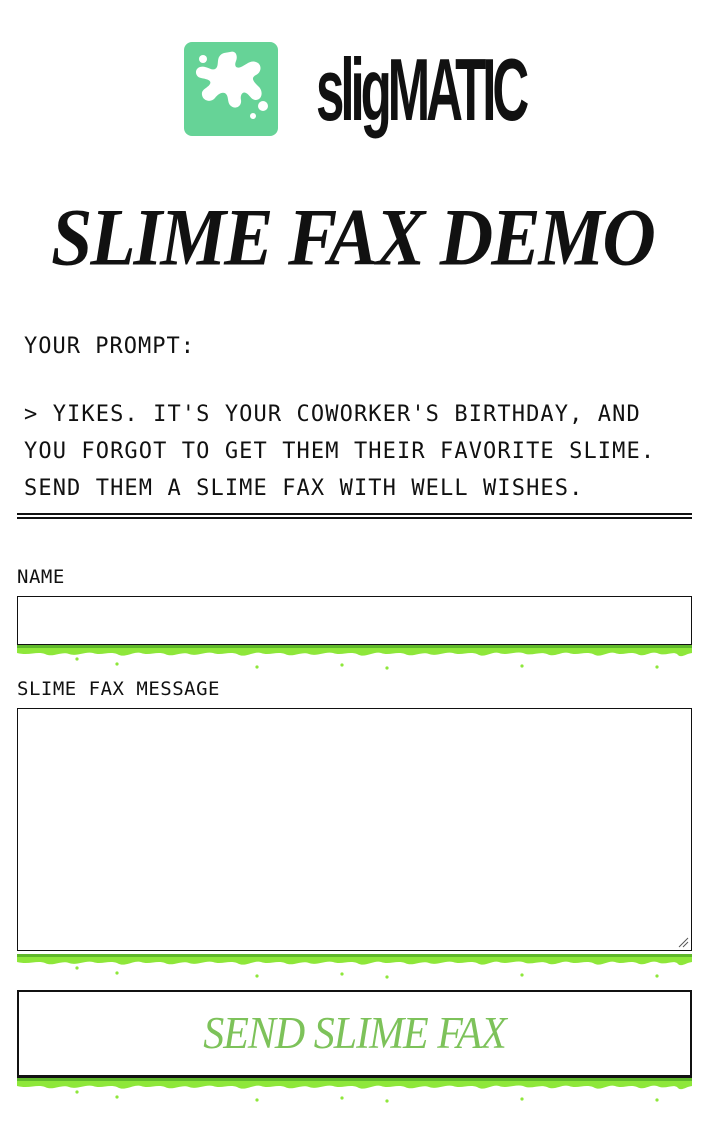 The width and height of the screenshot is (705, 1126). What do you see at coordinates (683, 942) in the screenshot?
I see `resize-handle-icon` at bounding box center [683, 942].